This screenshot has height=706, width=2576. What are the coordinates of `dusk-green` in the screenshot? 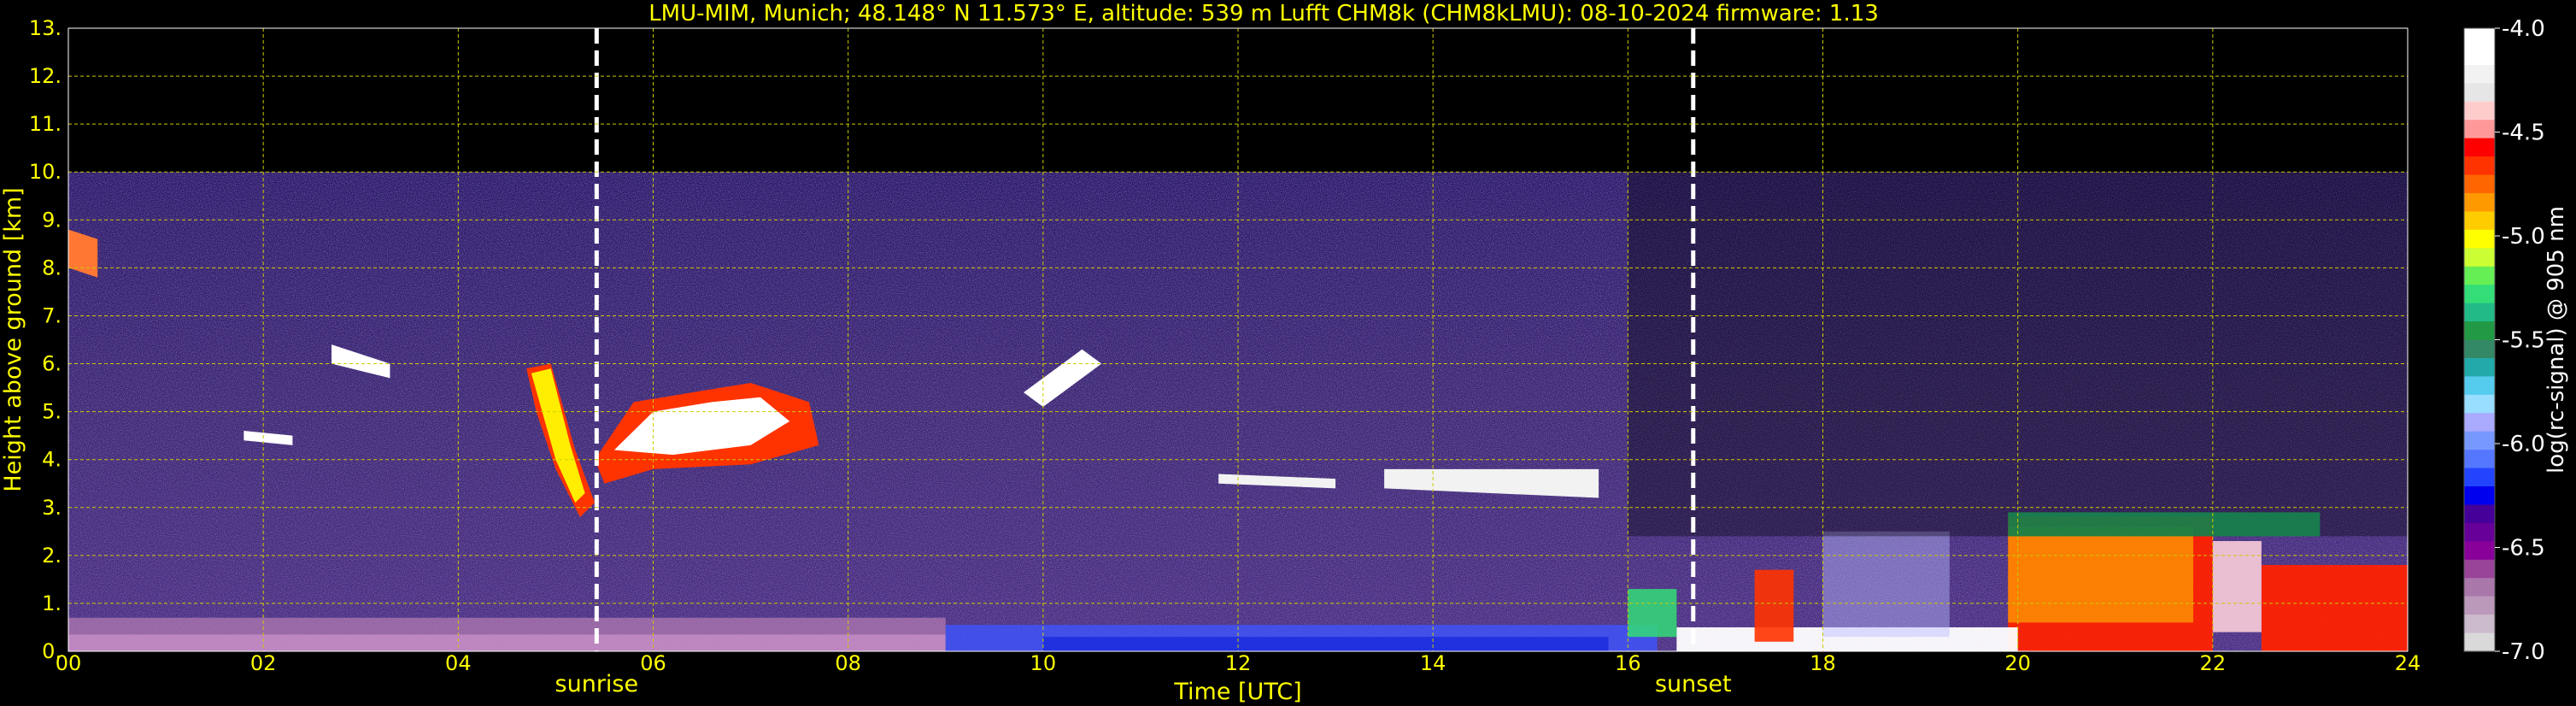 It's located at (1652, 613).